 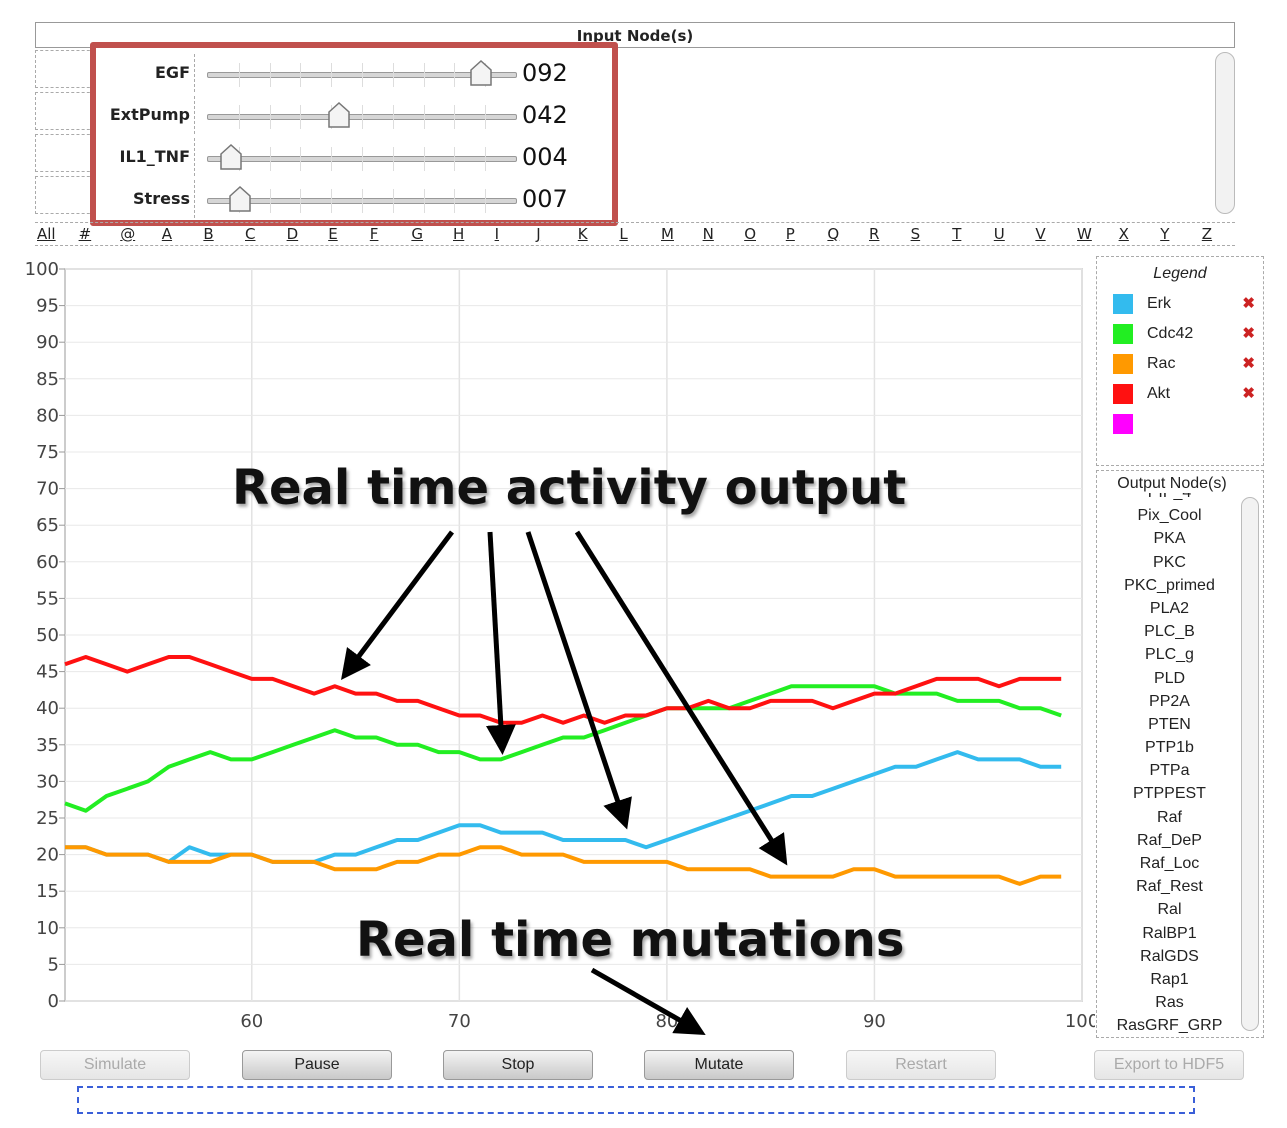 I want to click on activity-annotation: Real time activity output, so click(x=569, y=488).